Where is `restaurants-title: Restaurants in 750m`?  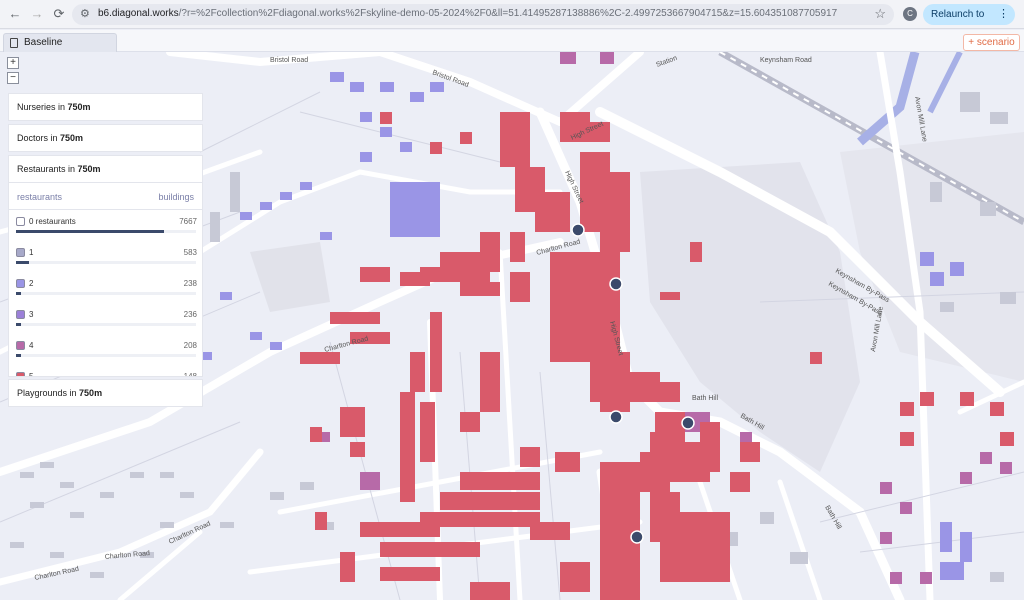 restaurants-title: Restaurants in 750m is located at coordinates (105, 169).